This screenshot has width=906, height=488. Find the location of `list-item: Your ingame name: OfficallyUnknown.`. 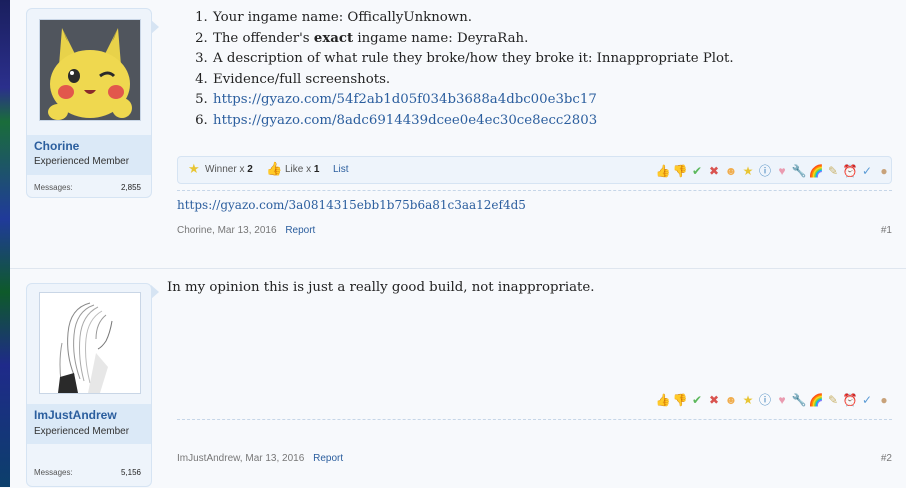

list-item: Your ingame name: OfficallyUnknown. is located at coordinates (552, 18).